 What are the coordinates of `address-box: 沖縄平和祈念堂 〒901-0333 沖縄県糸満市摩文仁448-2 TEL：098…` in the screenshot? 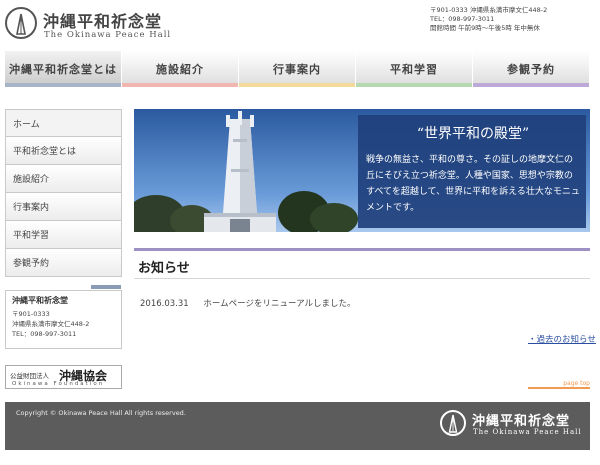 It's located at (63, 319).